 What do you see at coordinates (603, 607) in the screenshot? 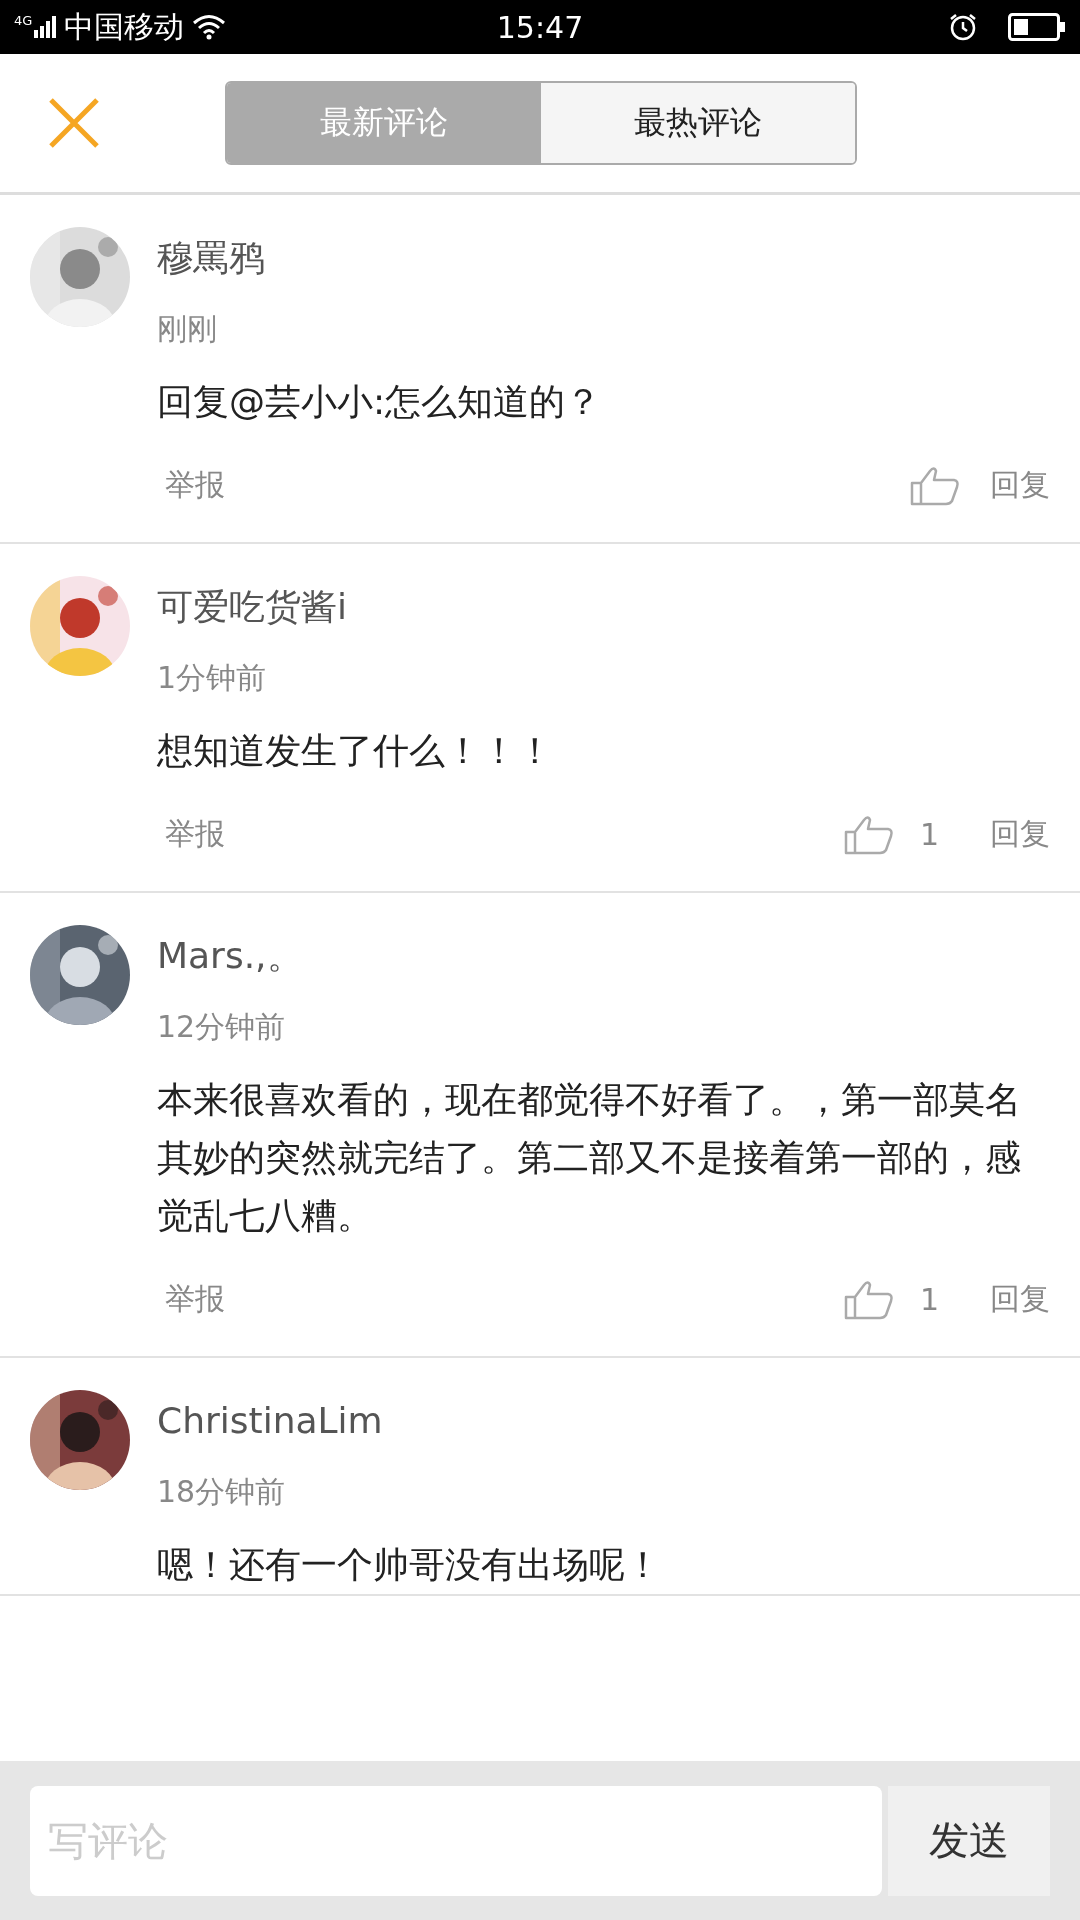
I see `user-name: 可爱吃货酱i` at bounding box center [603, 607].